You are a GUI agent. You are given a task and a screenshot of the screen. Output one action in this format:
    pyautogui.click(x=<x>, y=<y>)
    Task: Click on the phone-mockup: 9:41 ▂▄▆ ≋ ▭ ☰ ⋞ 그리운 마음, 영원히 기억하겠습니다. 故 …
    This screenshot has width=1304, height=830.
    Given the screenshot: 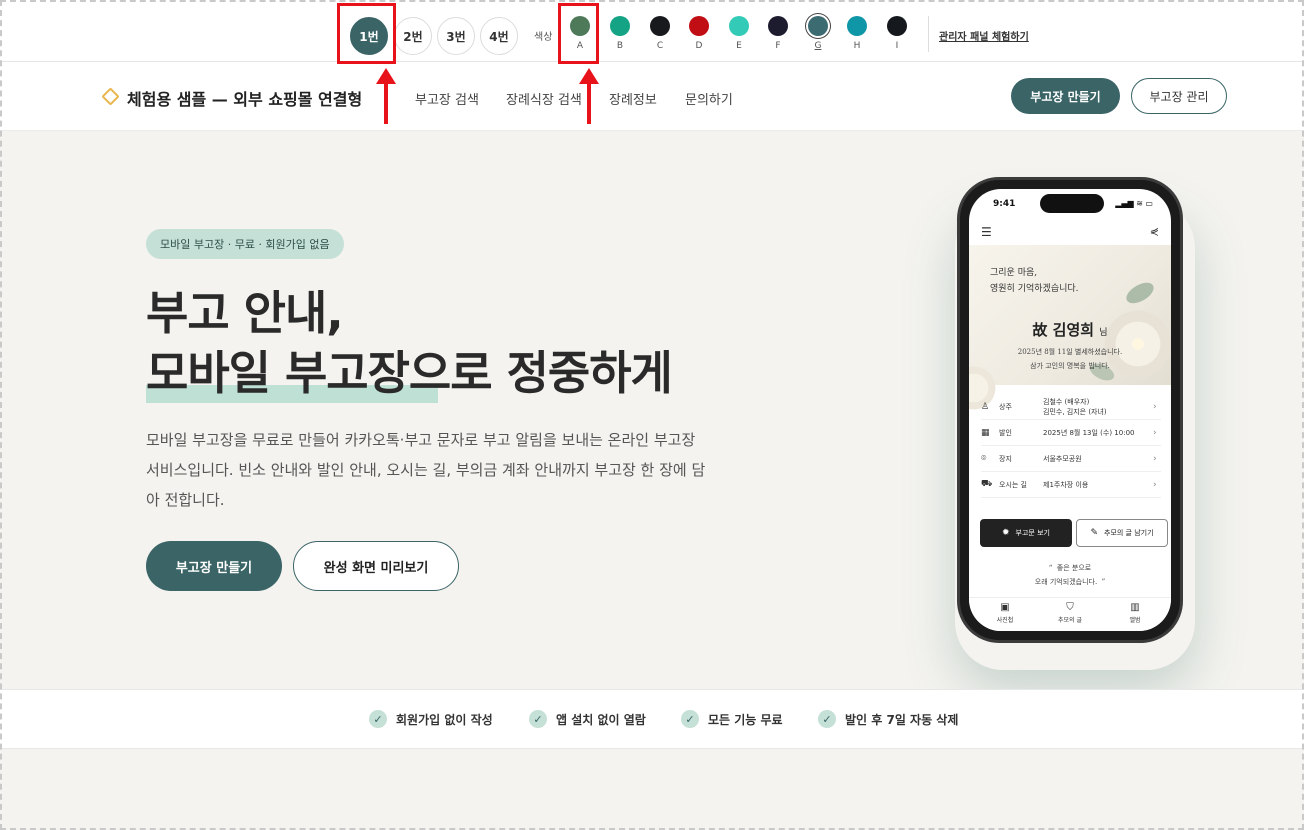 What is the action you would take?
    pyautogui.click(x=1070, y=410)
    